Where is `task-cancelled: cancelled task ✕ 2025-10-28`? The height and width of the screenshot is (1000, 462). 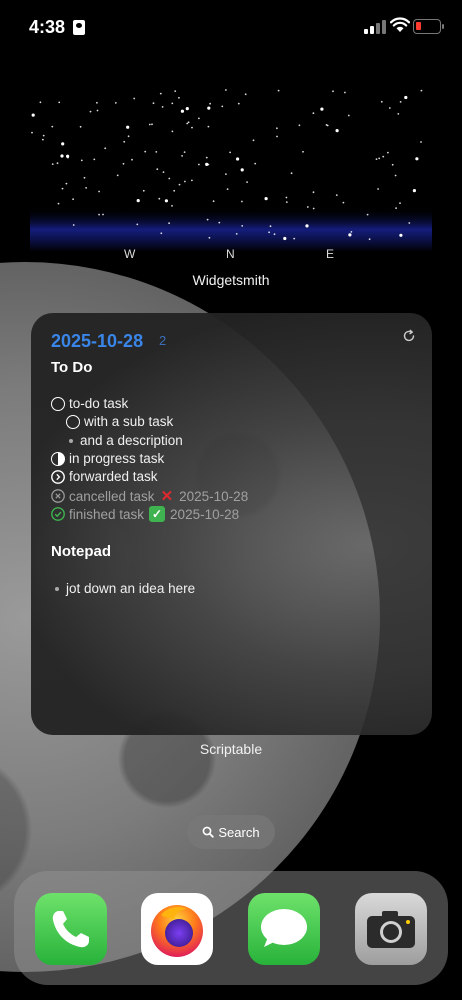 task-cancelled: cancelled task ✕ 2025-10-28 is located at coordinates (149, 496).